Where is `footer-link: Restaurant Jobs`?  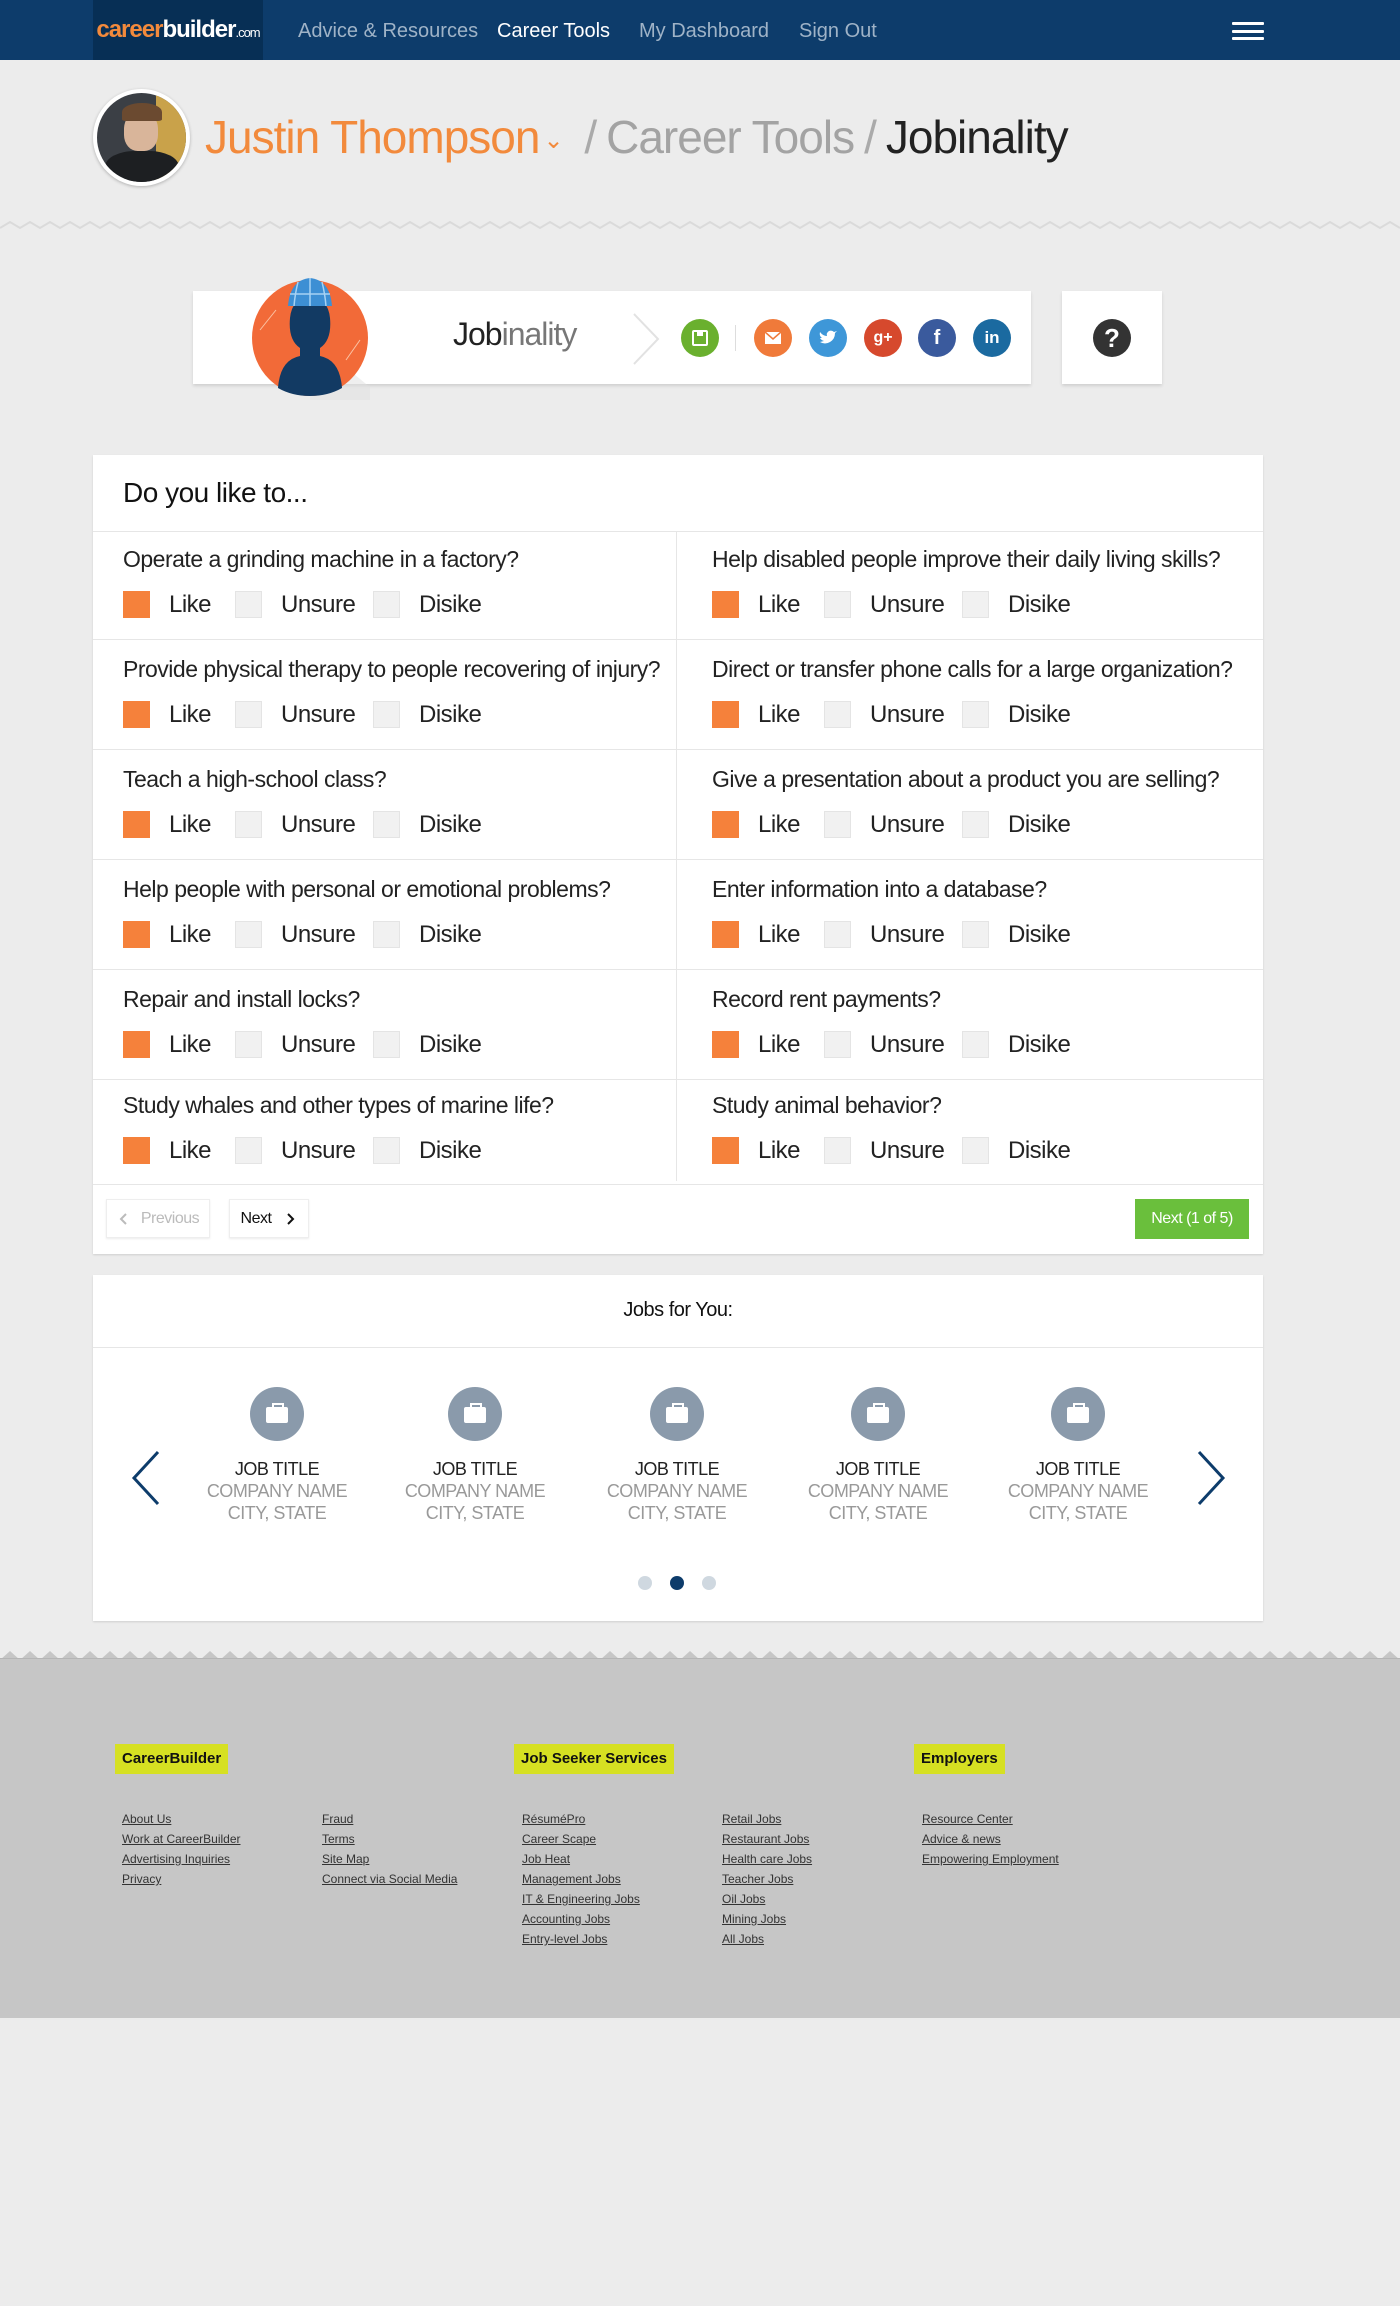
footer-link: Restaurant Jobs is located at coordinates (765, 1839).